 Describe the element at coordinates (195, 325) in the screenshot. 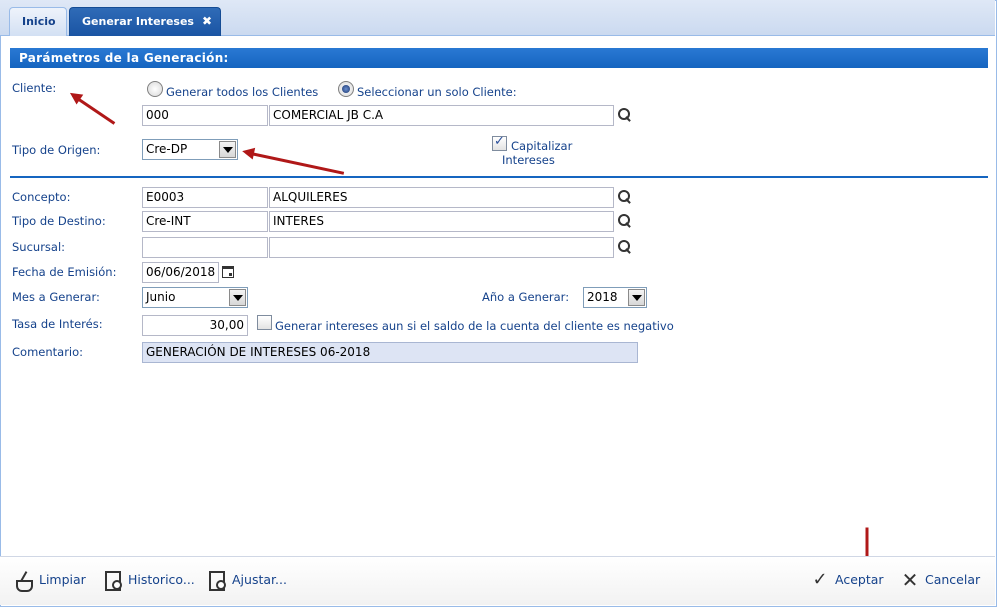

I see `tasa-field: 30,00` at that location.